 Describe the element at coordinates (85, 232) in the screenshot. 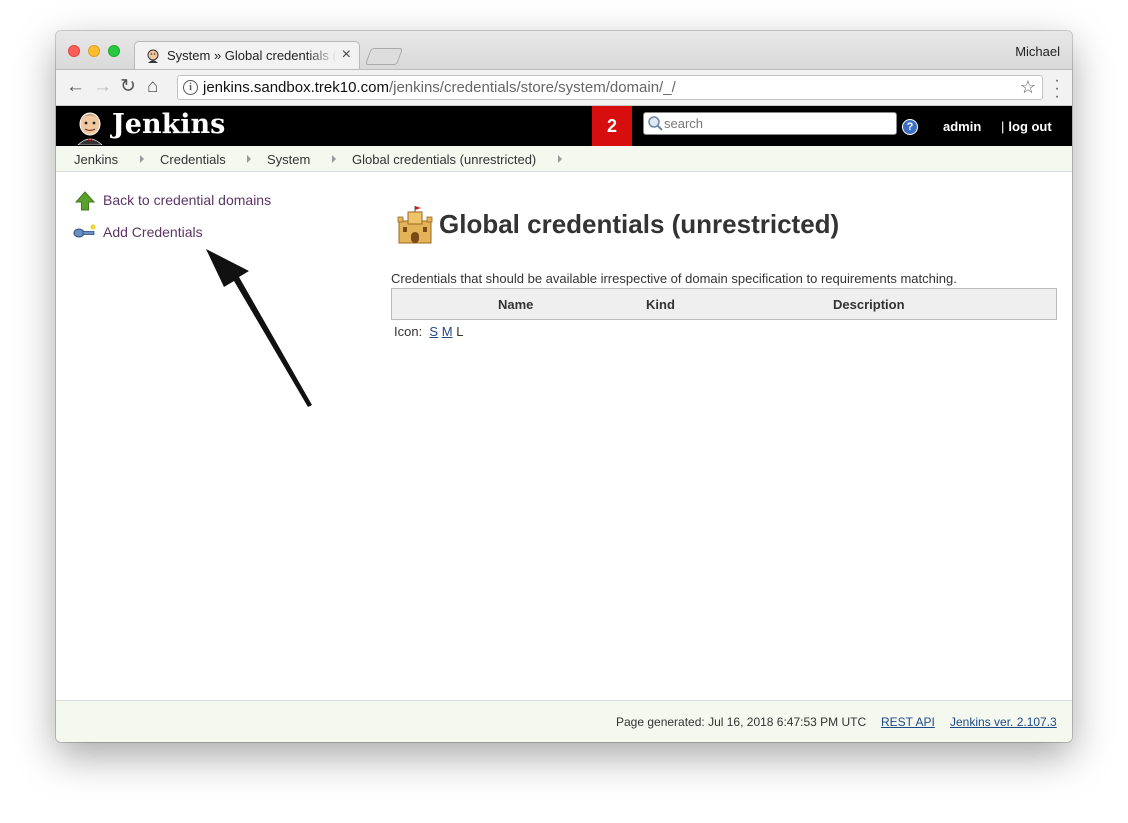

I see `key-icon` at that location.